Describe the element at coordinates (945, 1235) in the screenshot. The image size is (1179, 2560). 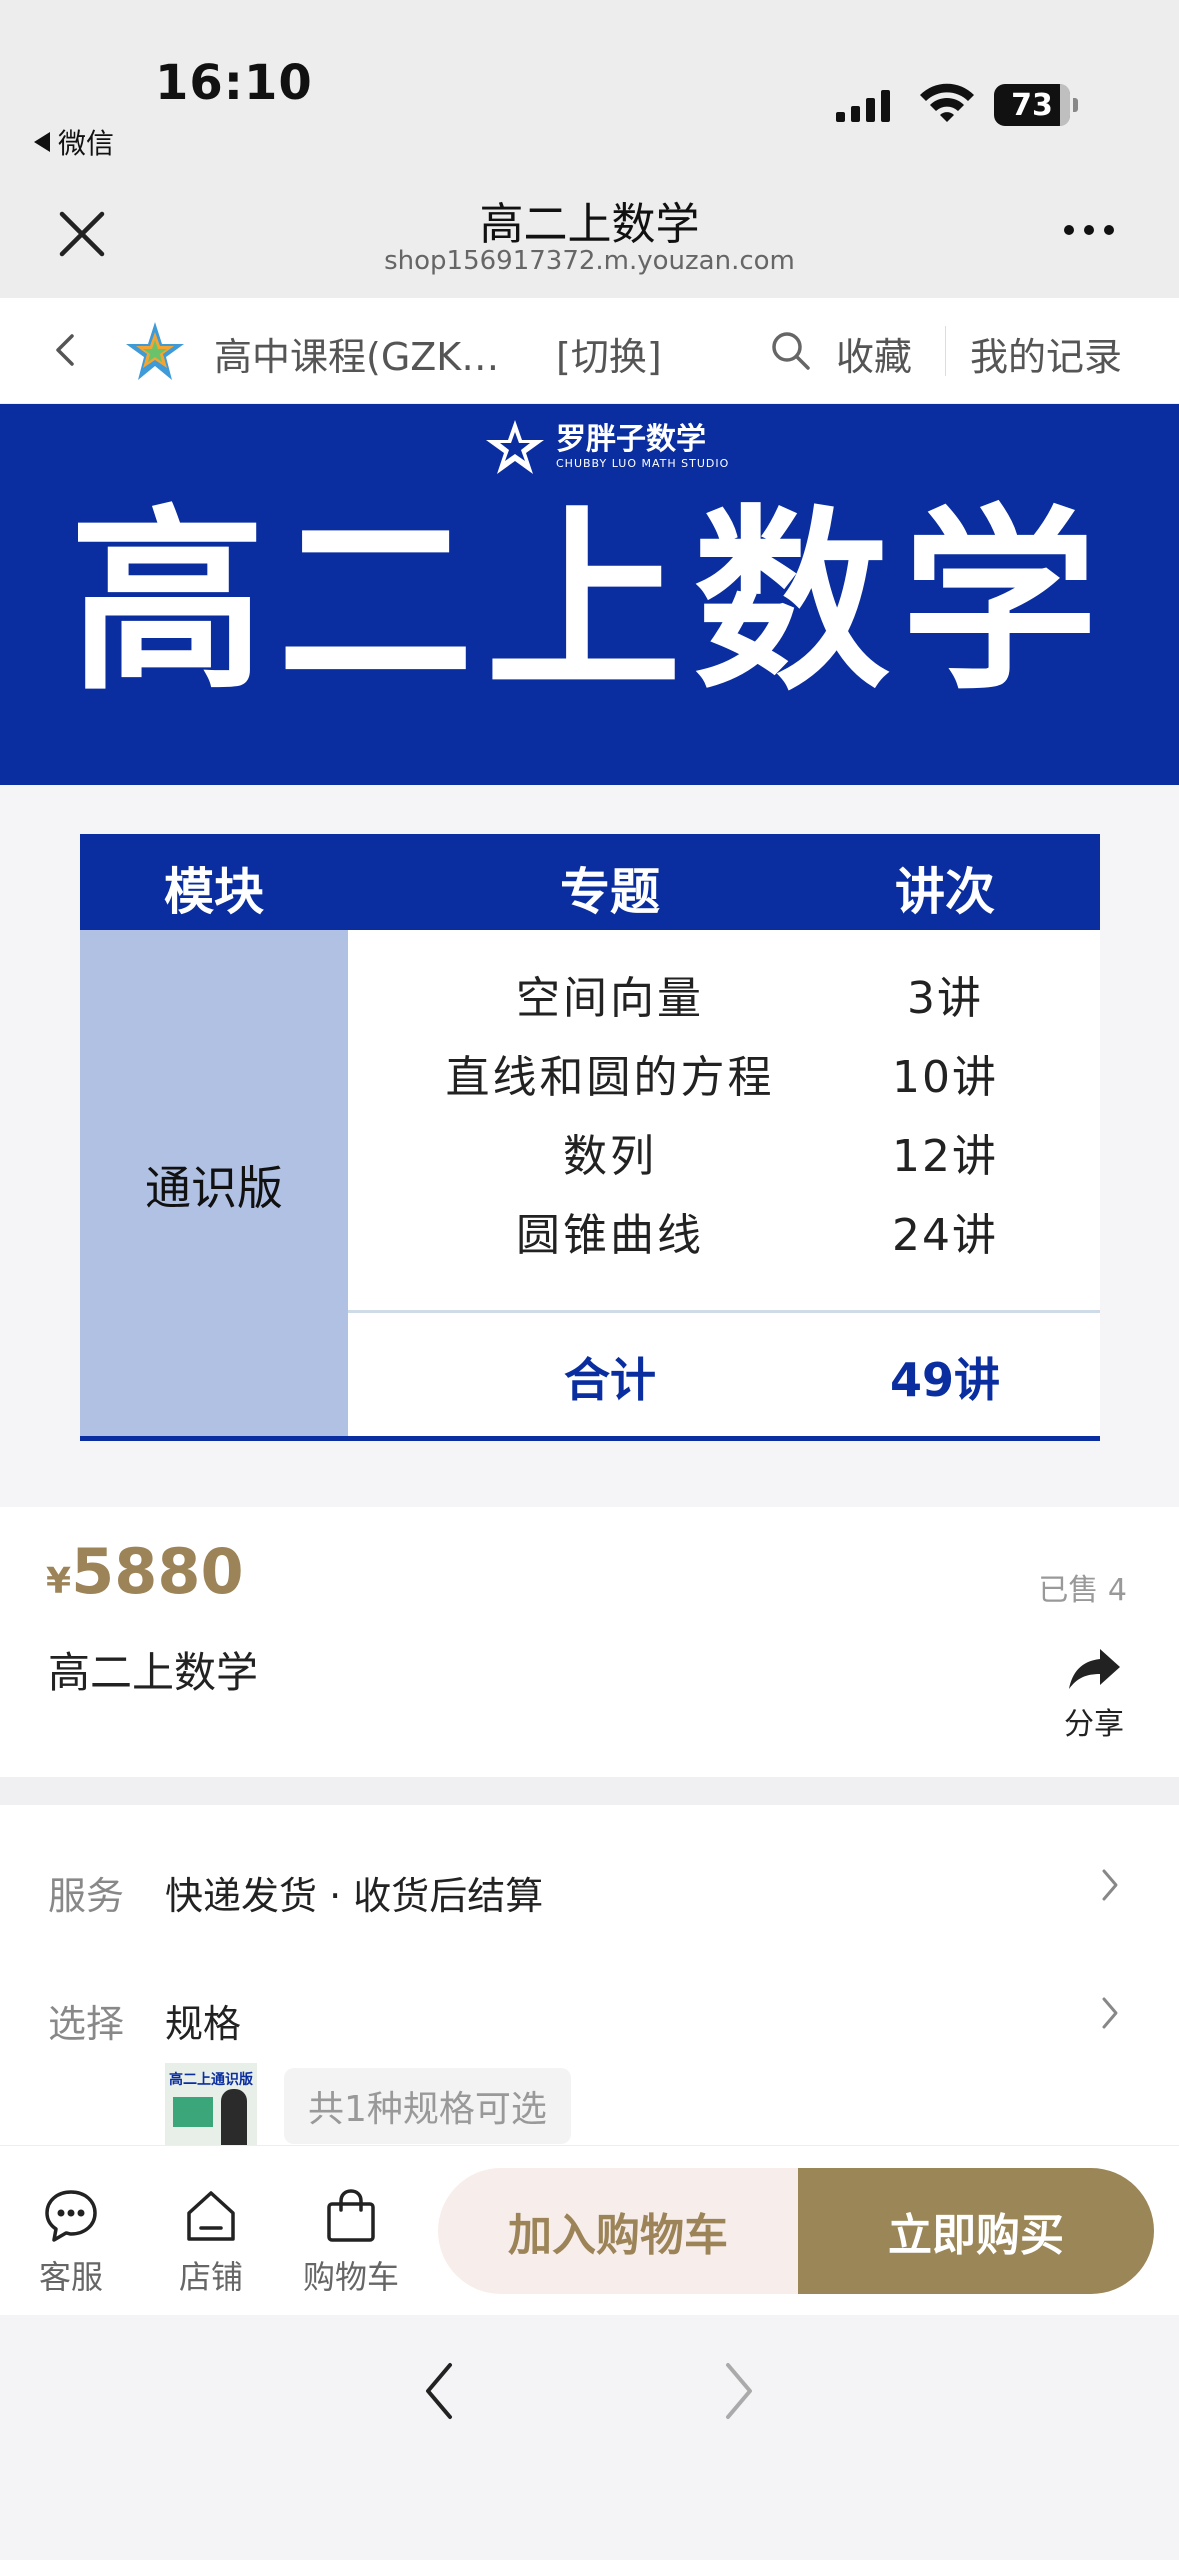
I see `table-row-count: 24讲` at that location.